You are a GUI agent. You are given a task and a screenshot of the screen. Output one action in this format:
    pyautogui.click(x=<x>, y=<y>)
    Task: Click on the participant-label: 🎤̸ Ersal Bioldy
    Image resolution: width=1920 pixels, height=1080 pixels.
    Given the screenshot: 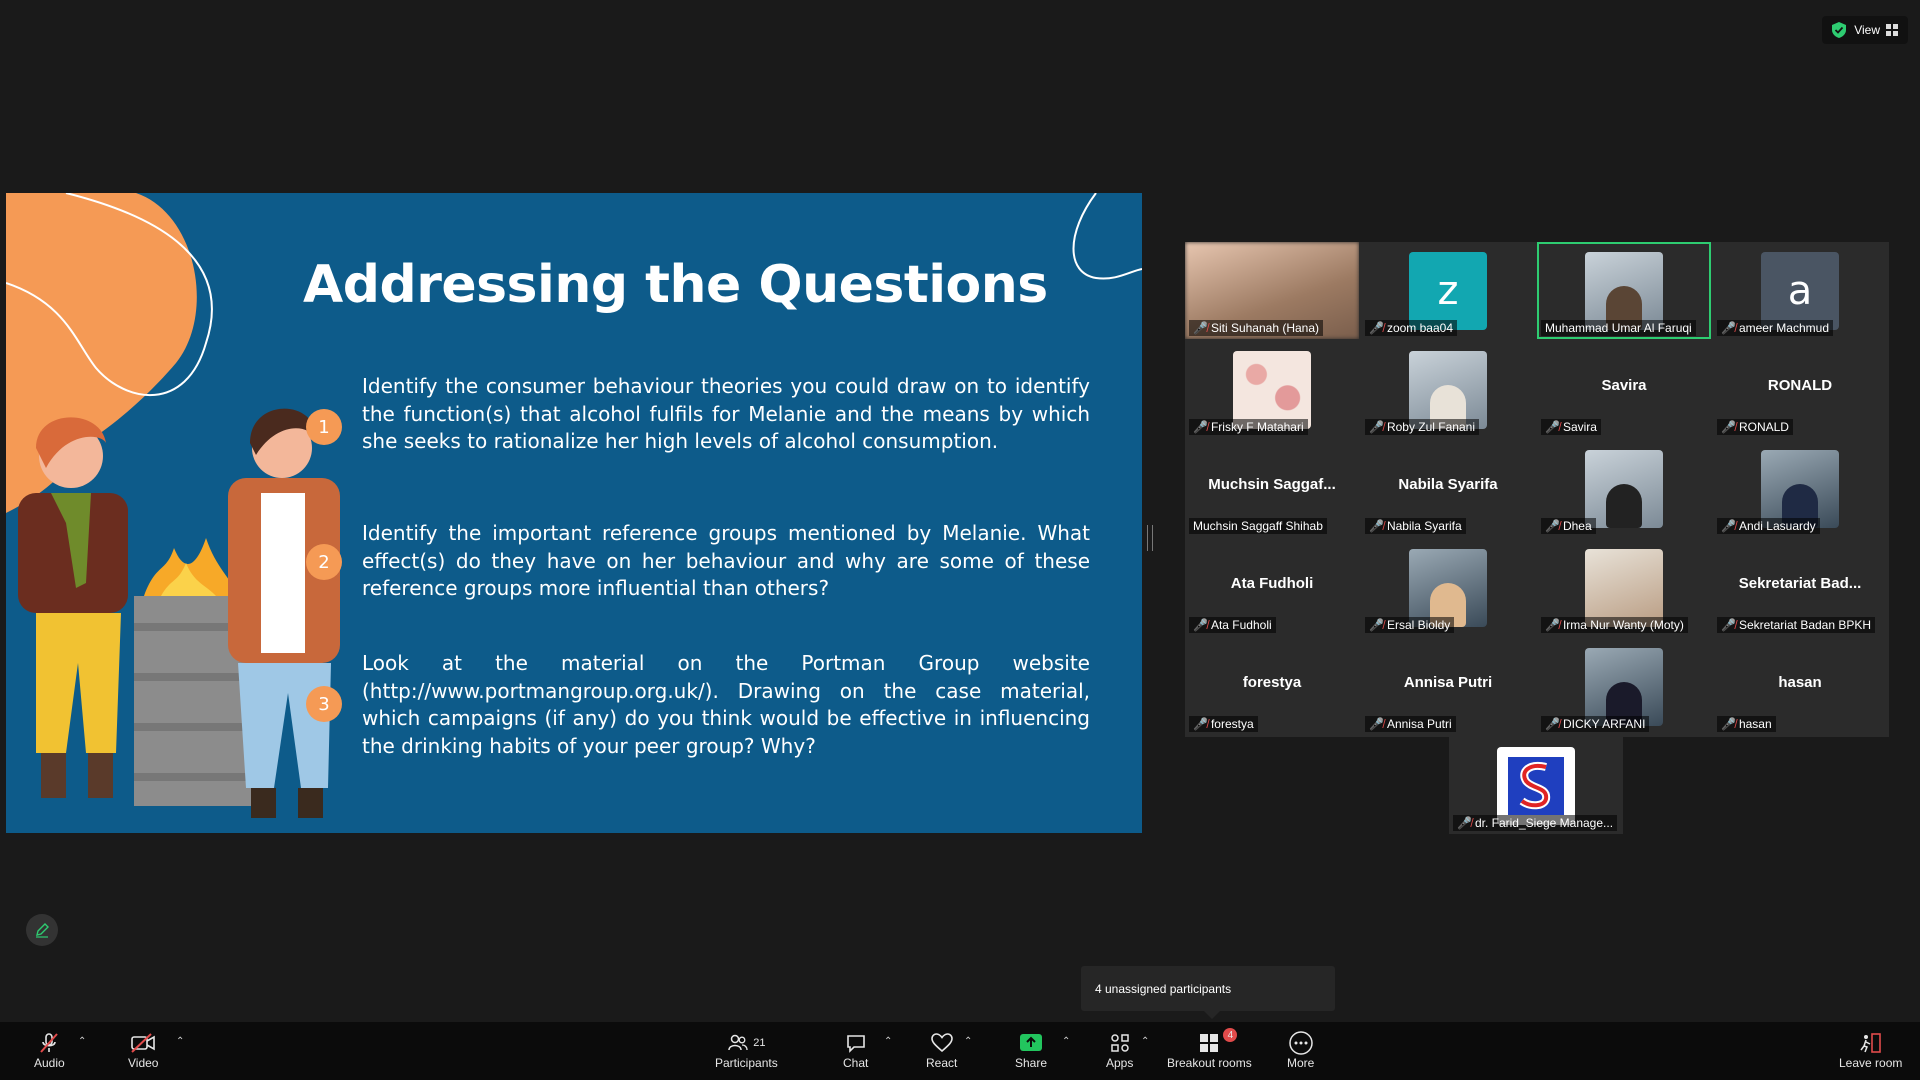 What is the action you would take?
    pyautogui.click(x=1410, y=625)
    